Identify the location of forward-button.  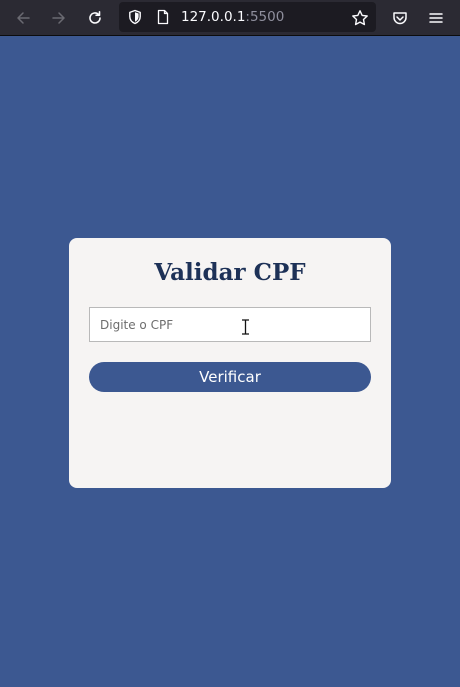
(59, 18).